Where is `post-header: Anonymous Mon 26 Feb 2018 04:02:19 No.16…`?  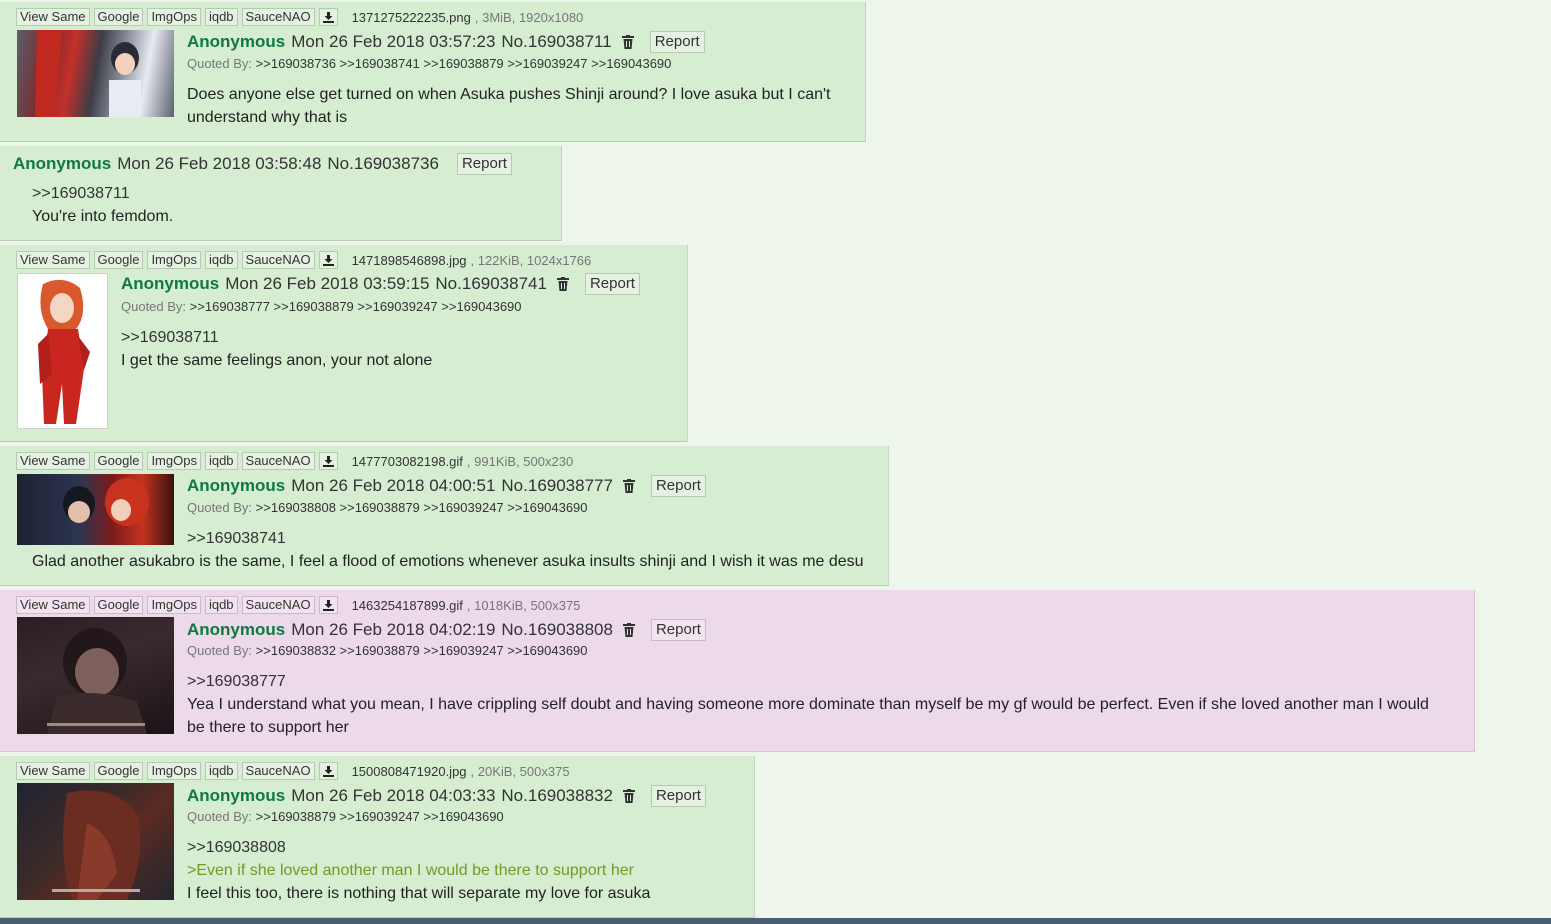 post-header: Anonymous Mon 26 Feb 2018 04:02:19 No.16… is located at coordinates (446, 630).